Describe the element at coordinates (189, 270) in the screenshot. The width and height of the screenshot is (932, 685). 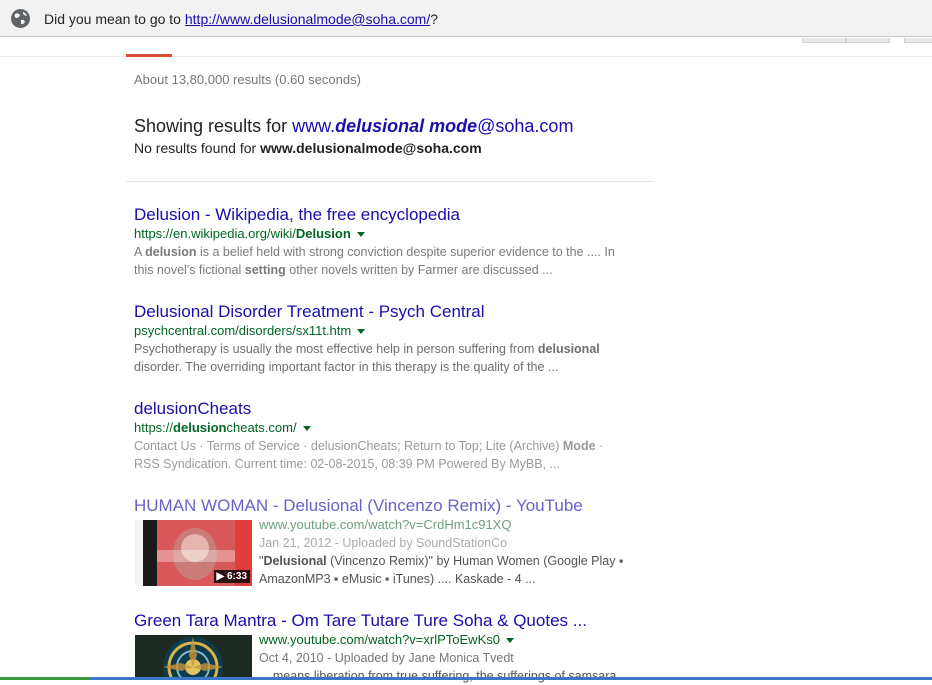
I see `snippet-text: this novel's fictional` at that location.